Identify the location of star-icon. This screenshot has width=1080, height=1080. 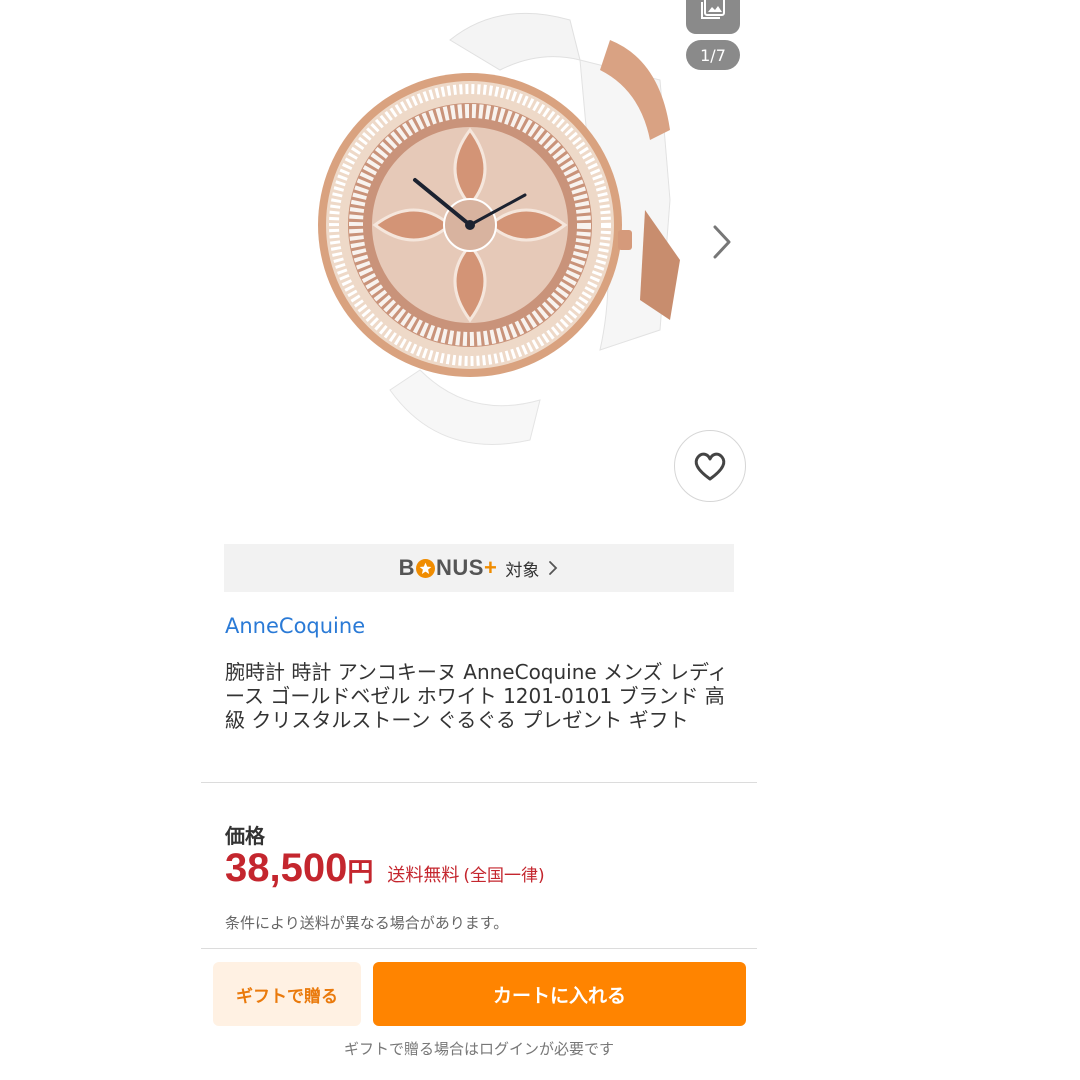
(426, 568).